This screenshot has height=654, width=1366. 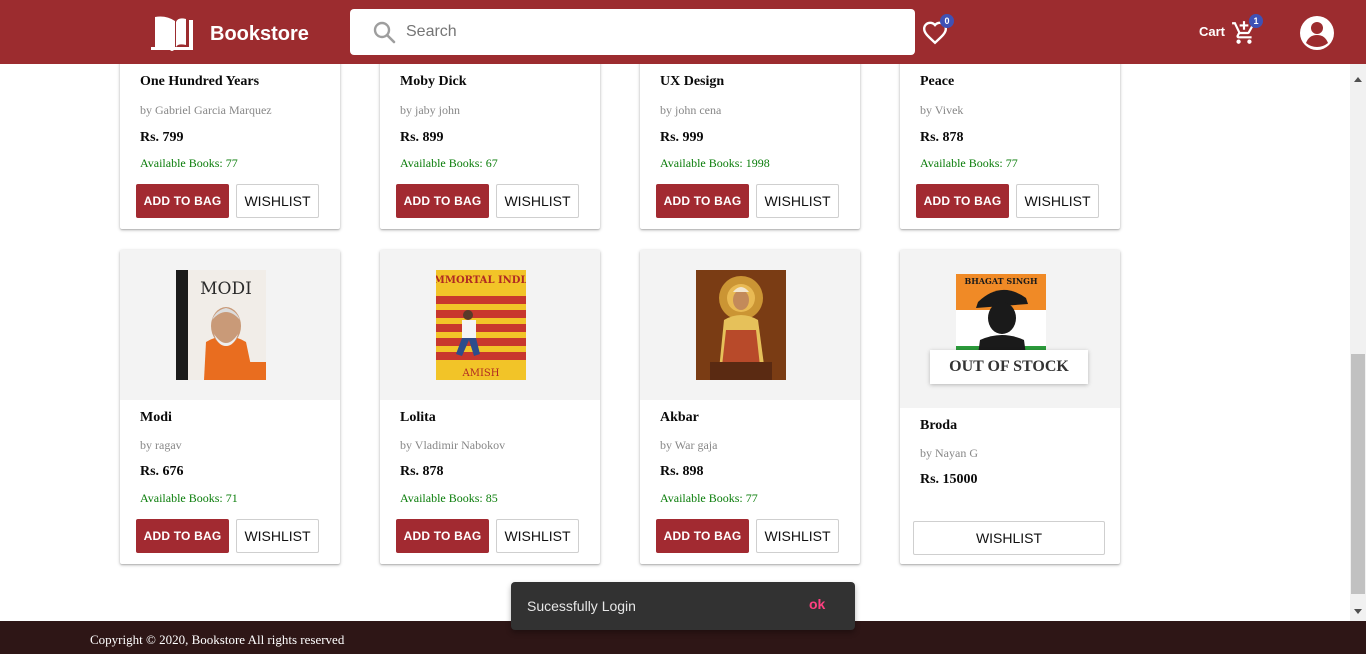 I want to click on book-title: One Hundred Years, so click(x=200, y=81).